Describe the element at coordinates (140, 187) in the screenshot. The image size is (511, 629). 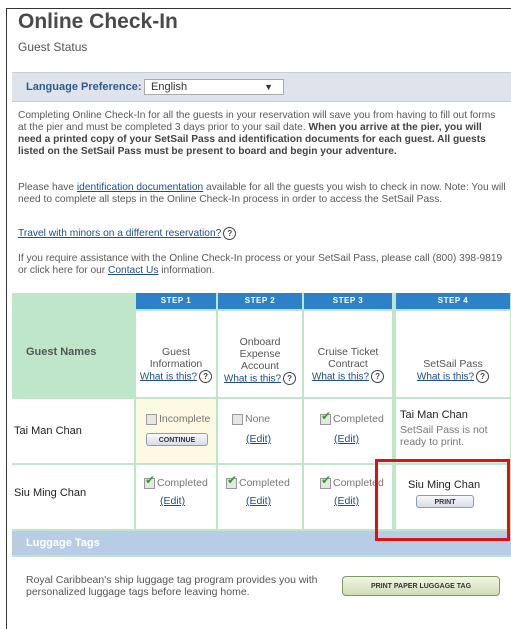
I see `identification-documentation-link: identification documentation` at that location.